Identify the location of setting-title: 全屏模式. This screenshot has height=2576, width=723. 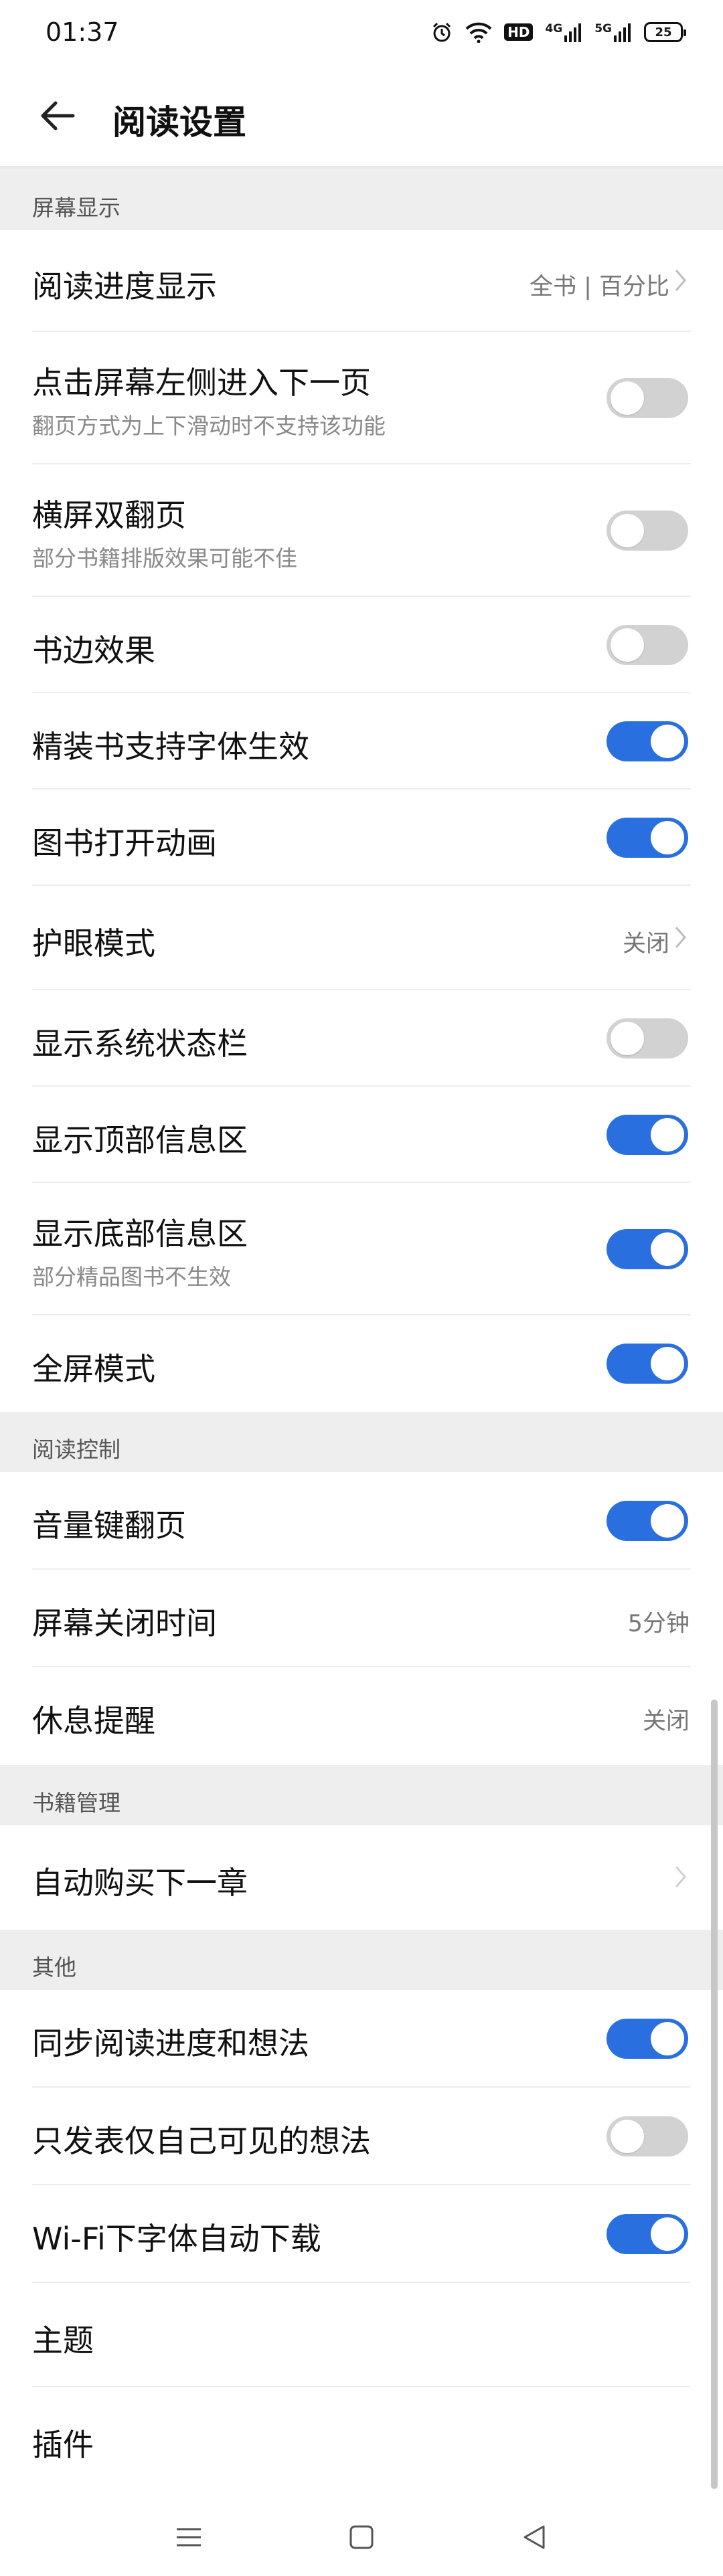
(93, 1369).